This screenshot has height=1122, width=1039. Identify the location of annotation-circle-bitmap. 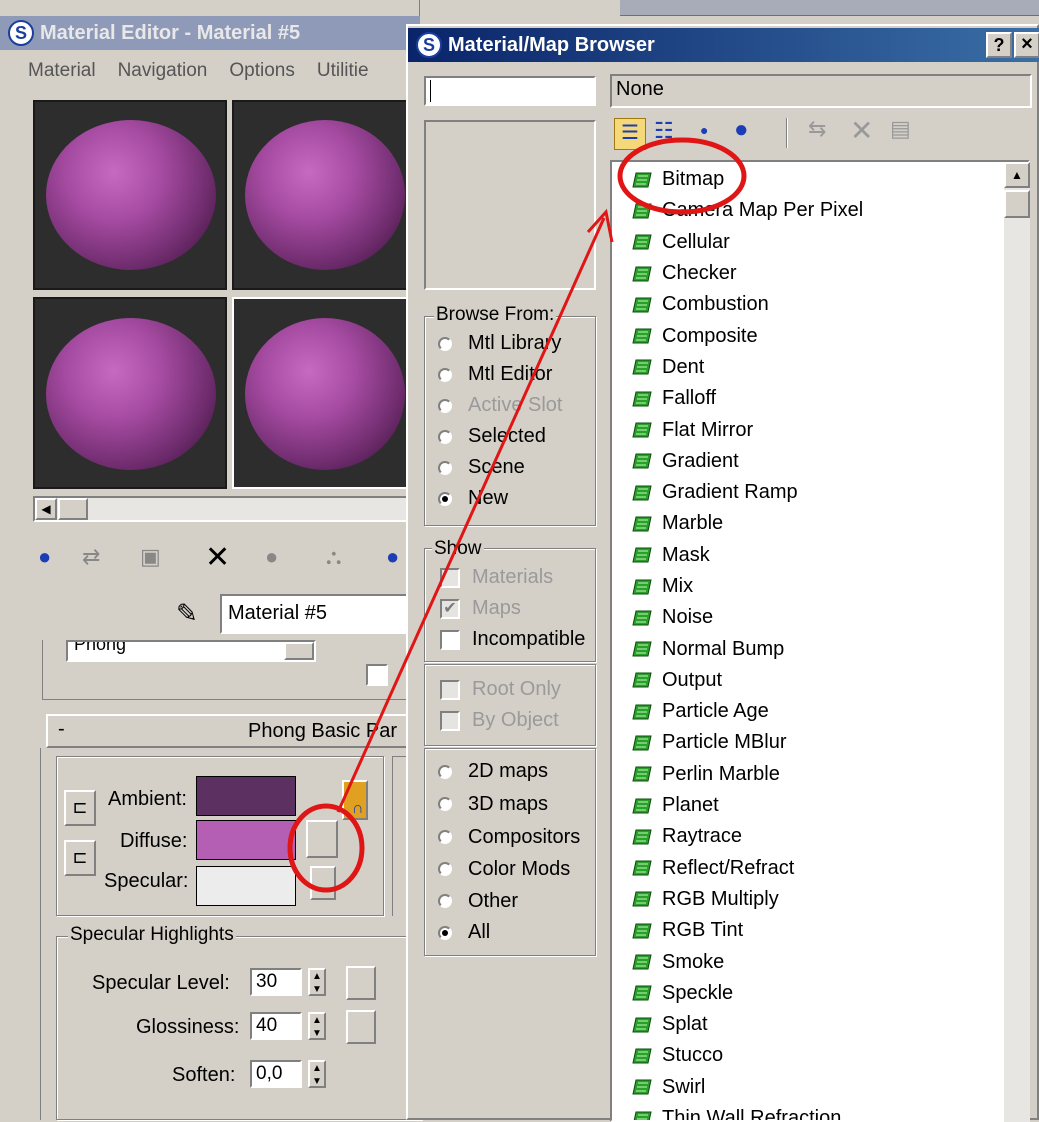
(682, 176).